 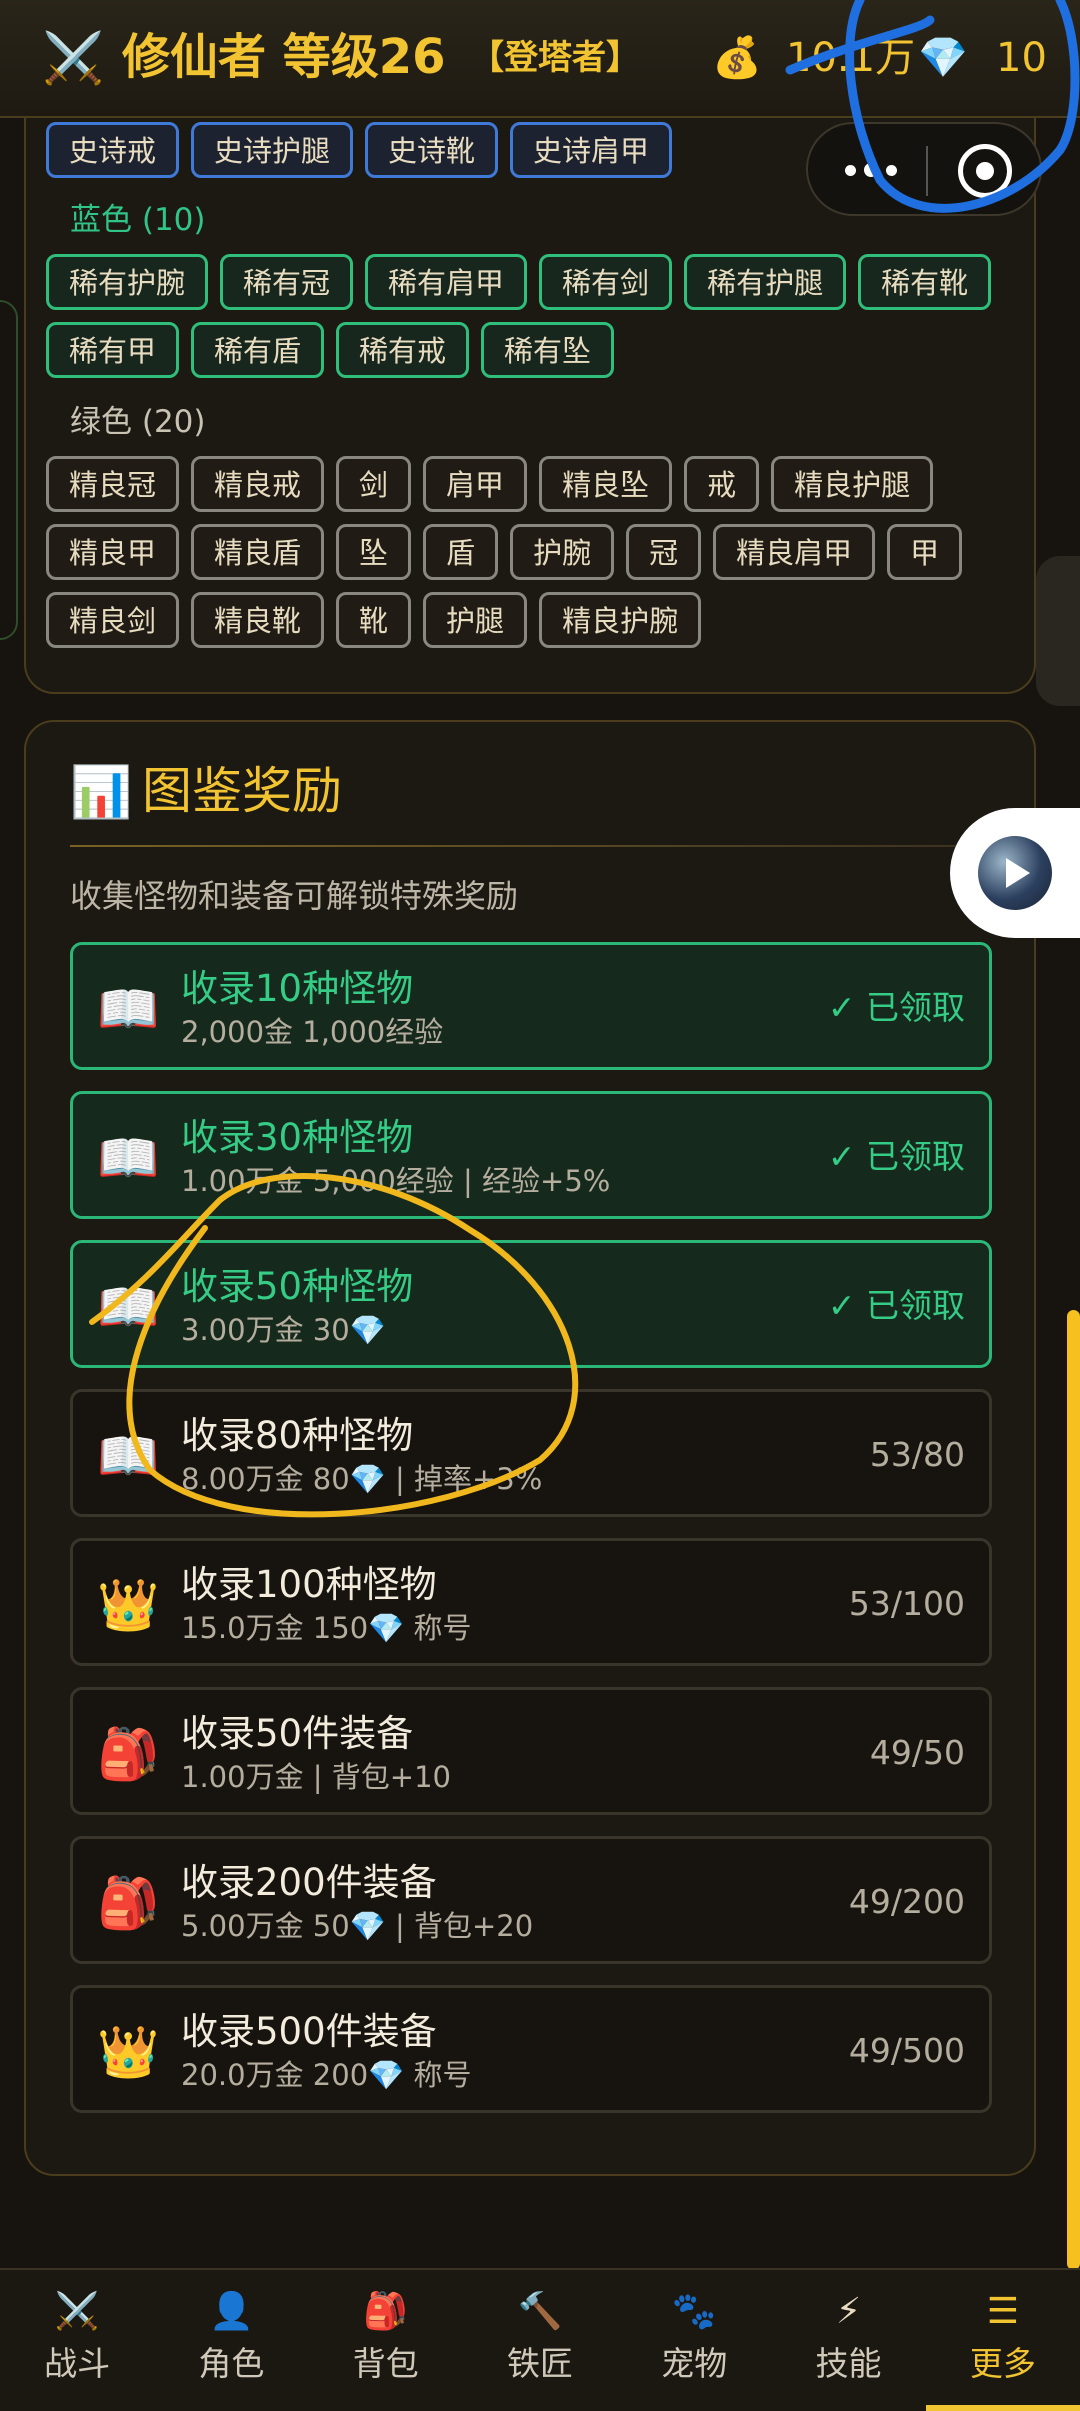 I want to click on gold-amount: 10.1万, so click(x=851, y=58).